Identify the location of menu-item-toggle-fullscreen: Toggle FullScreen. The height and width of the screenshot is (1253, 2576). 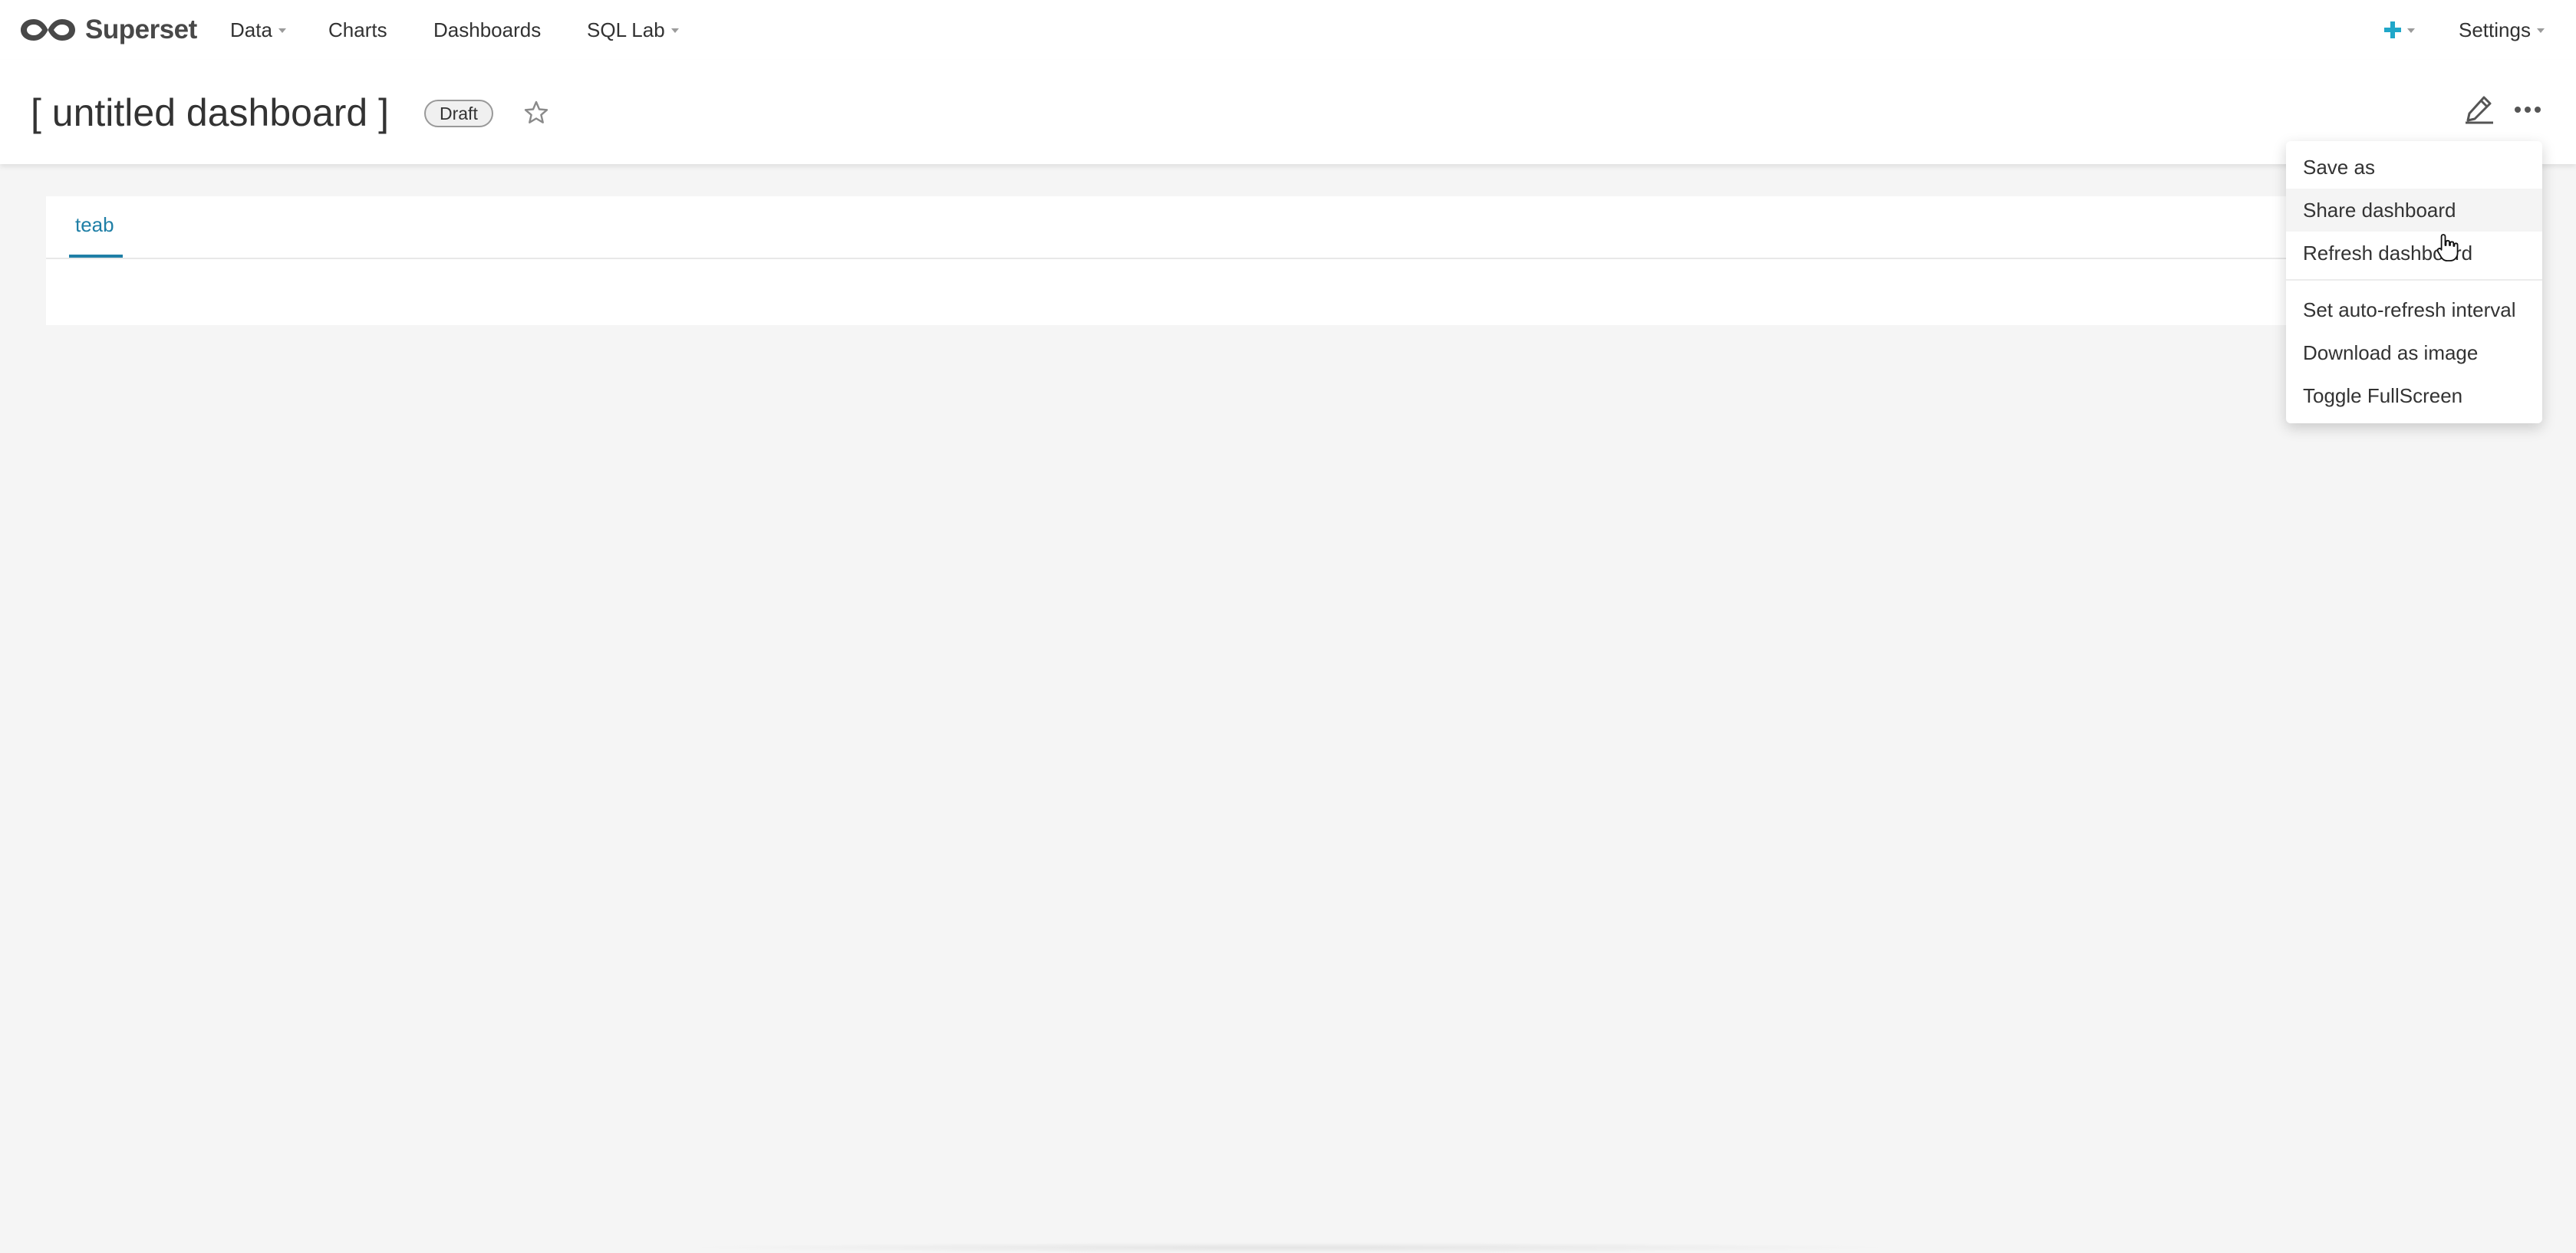
(2414, 395).